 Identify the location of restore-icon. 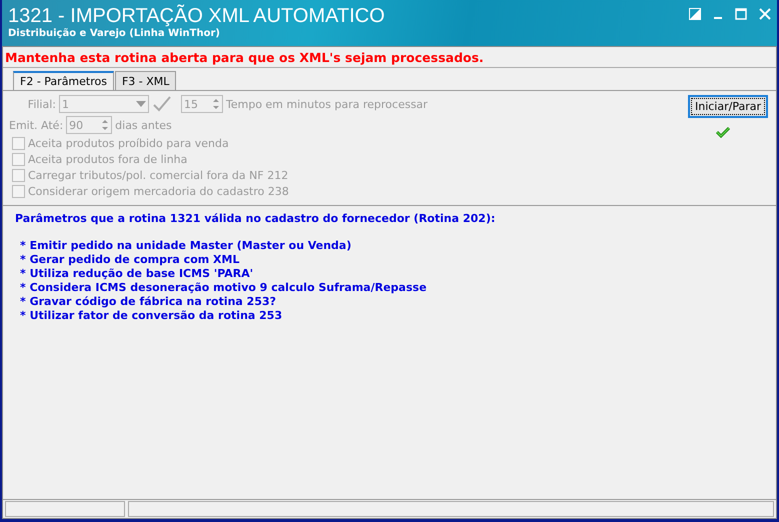
(695, 14).